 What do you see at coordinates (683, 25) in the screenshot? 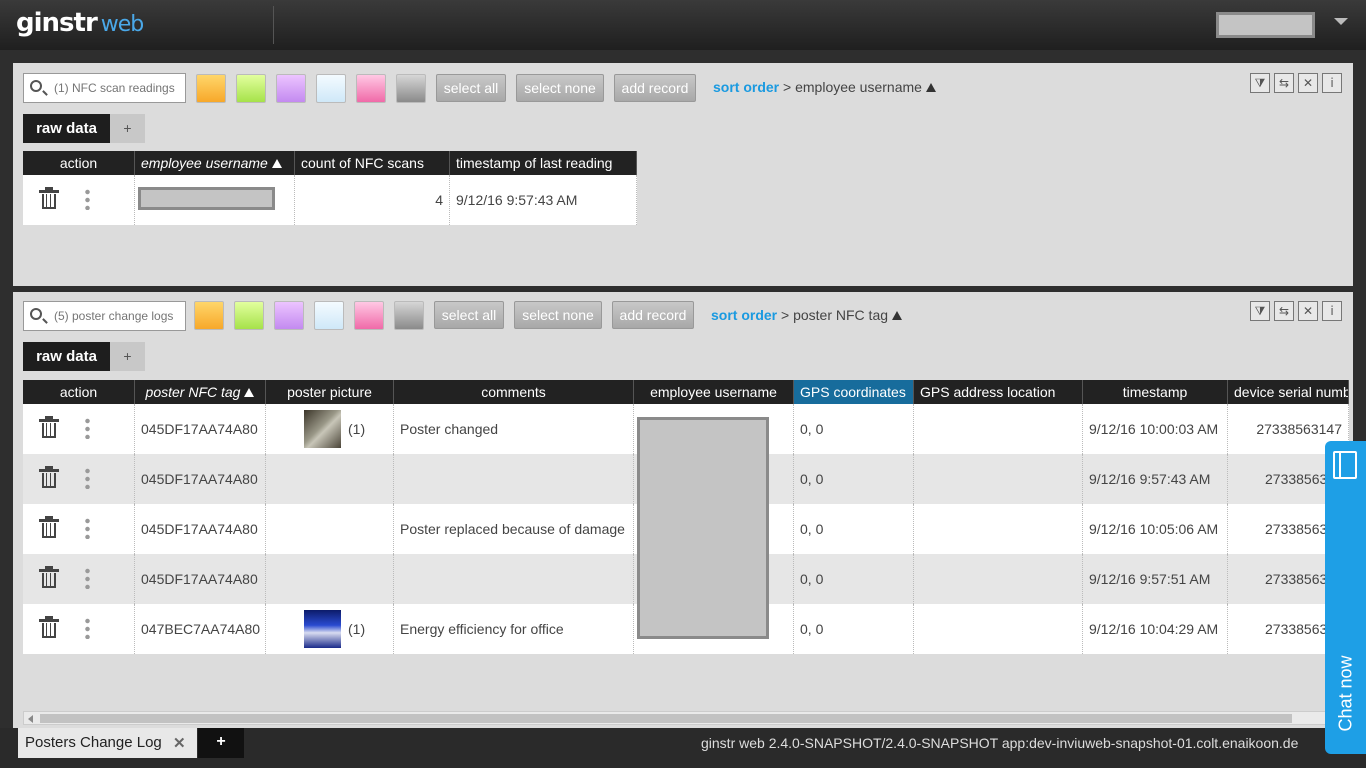
I see `top-bar: ginstr web` at bounding box center [683, 25].